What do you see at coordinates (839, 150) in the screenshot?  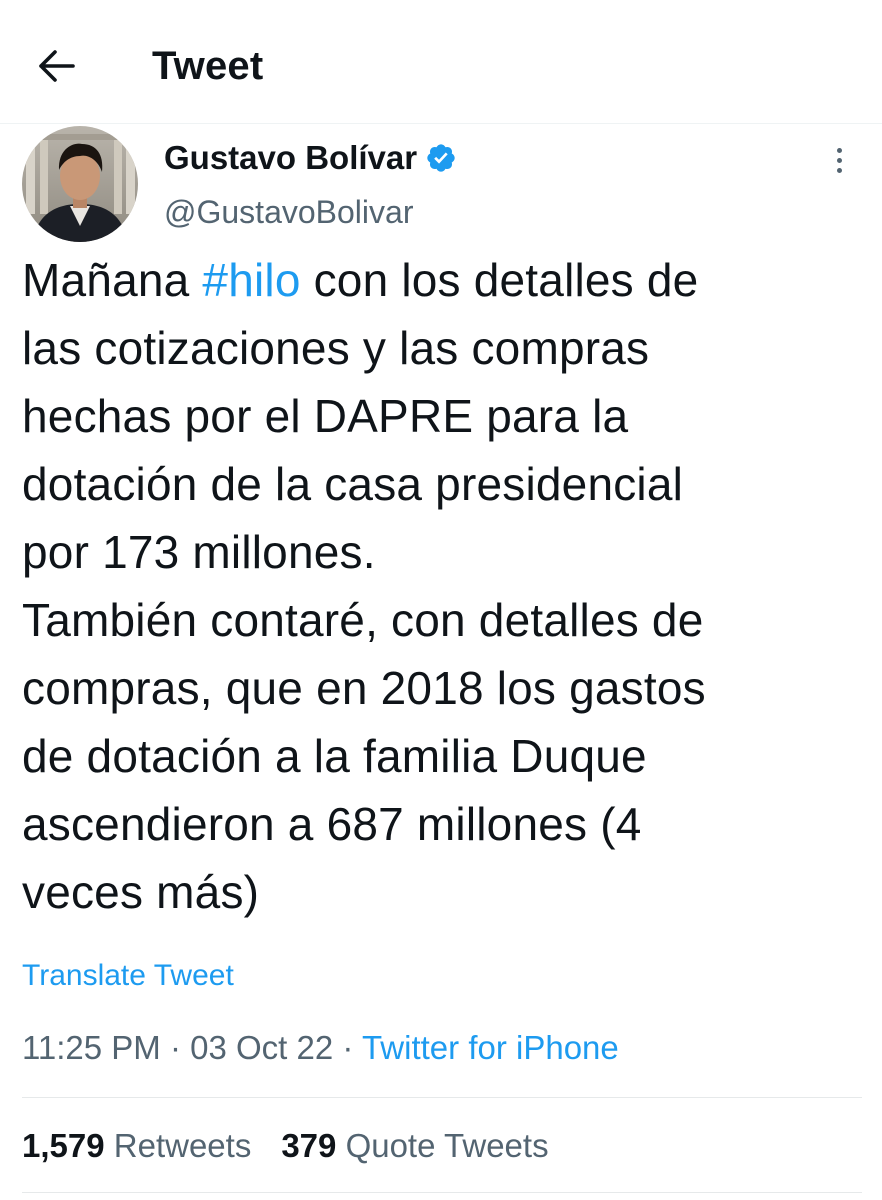 I see `more-vertical-icon` at bounding box center [839, 150].